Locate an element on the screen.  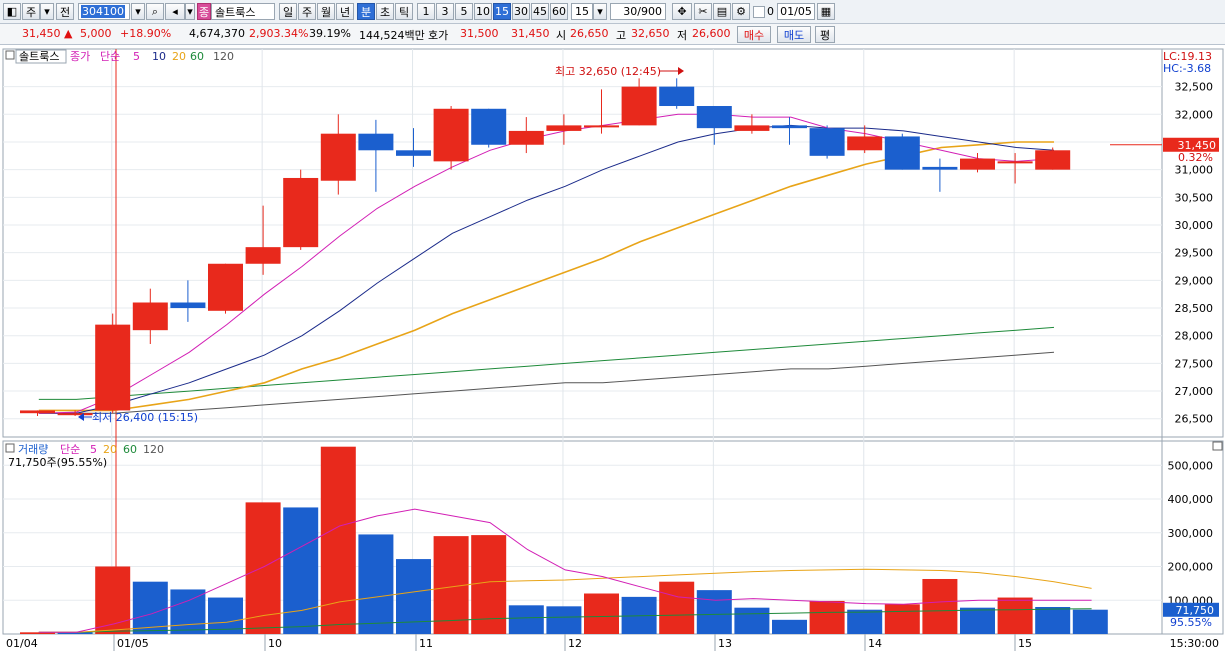
code-dropdown-icon: ▾ is located at coordinates (138, 11).